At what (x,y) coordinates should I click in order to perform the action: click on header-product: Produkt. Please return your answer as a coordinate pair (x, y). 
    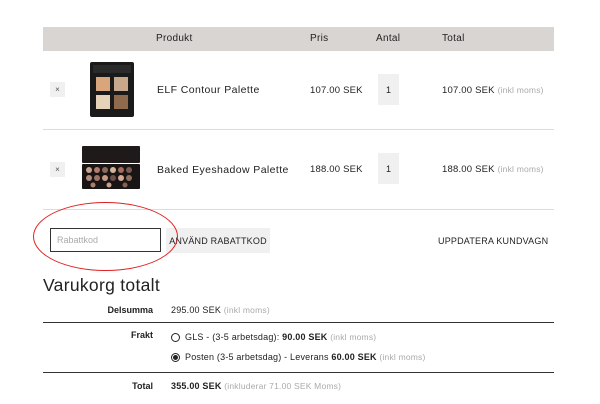
    Looking at the image, I should click on (174, 38).